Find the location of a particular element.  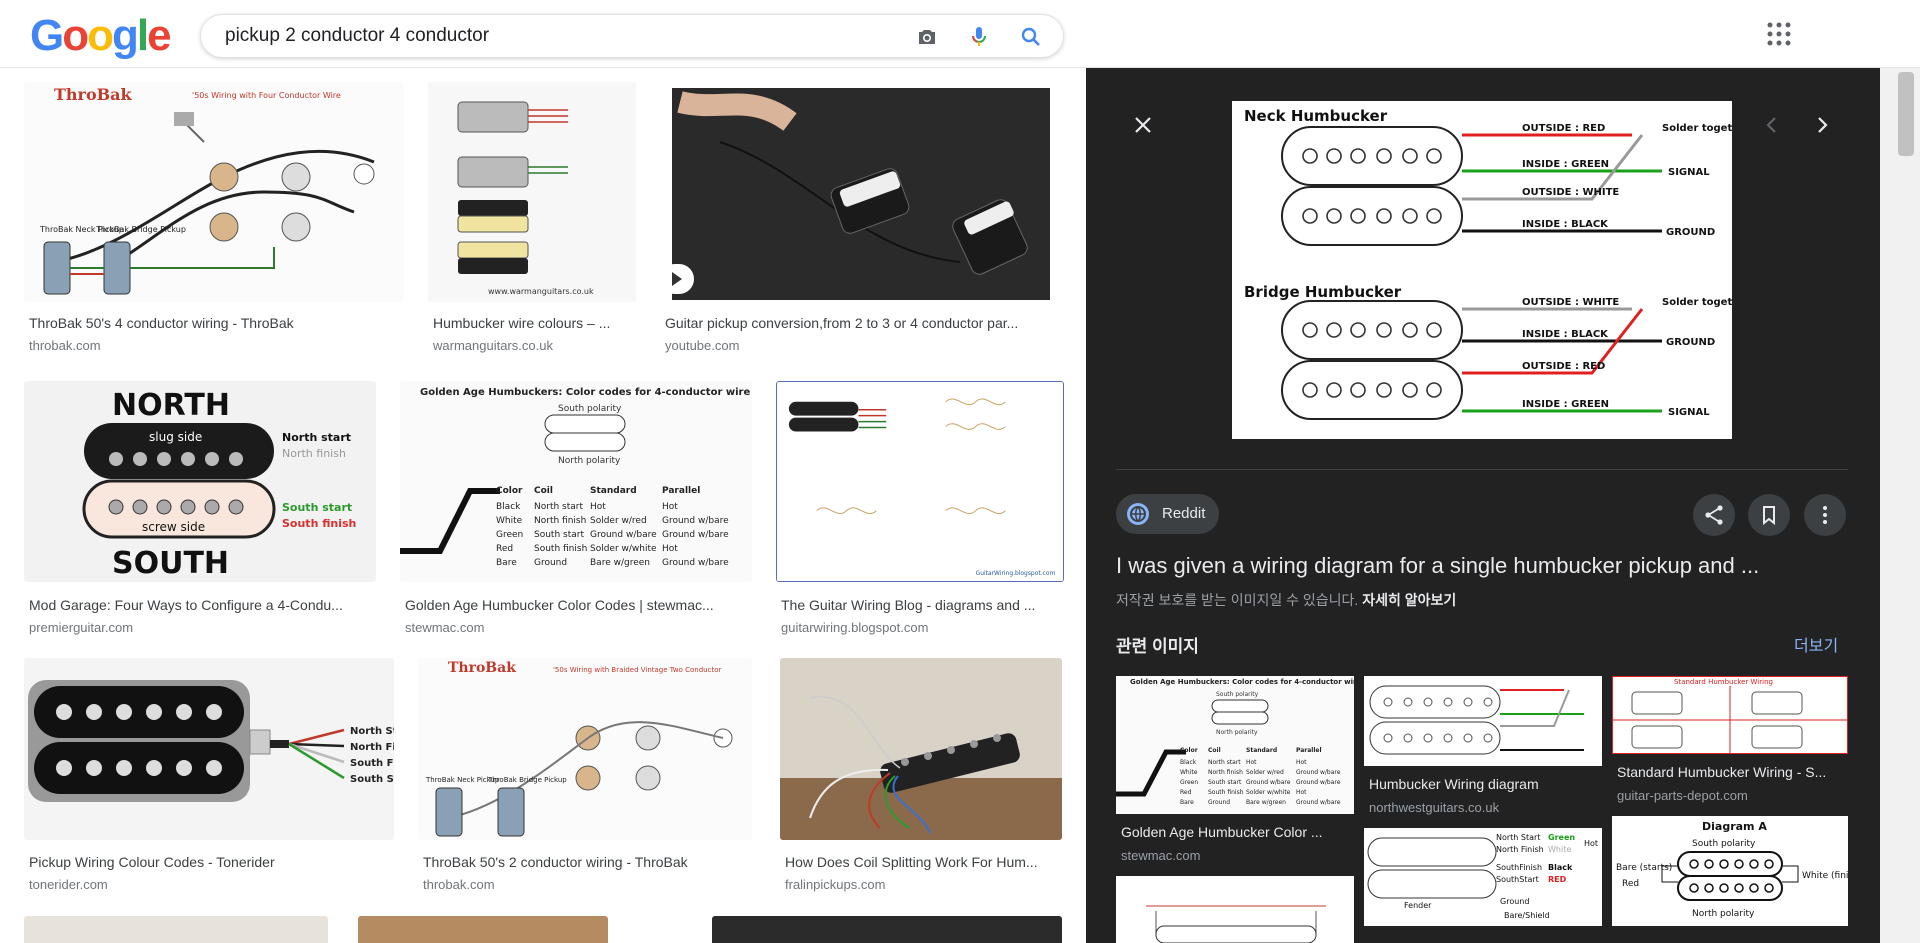

share-button is located at coordinates (1714, 515).